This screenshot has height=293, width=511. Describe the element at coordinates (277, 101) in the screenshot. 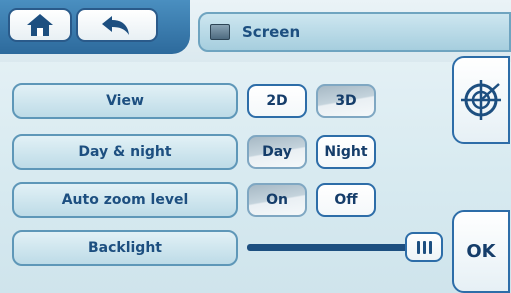

I see `view-2d-button: 2D` at that location.